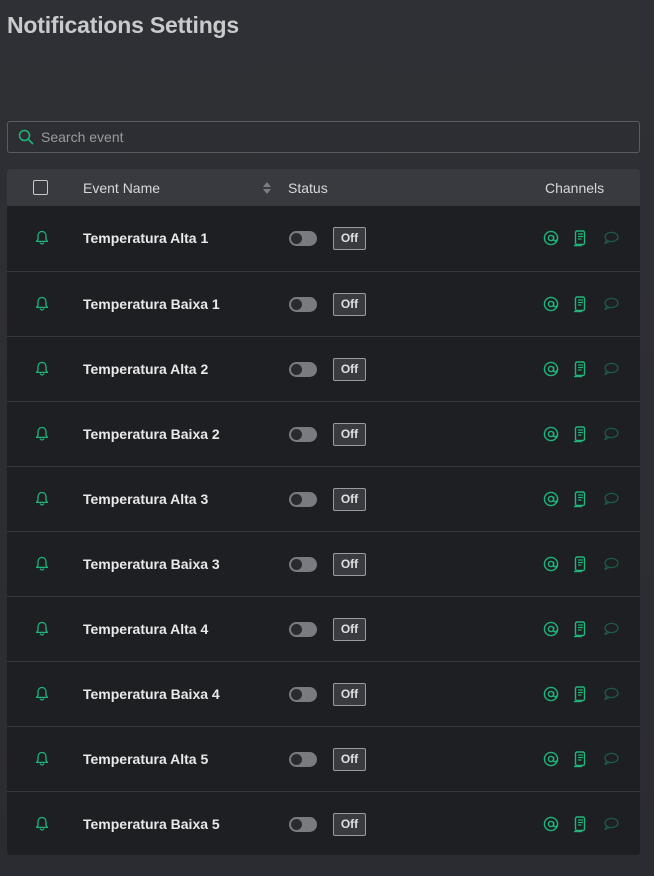 This screenshot has width=654, height=876. Describe the element at coordinates (146, 759) in the screenshot. I see `event-name: Temperatura Alta 5` at that location.